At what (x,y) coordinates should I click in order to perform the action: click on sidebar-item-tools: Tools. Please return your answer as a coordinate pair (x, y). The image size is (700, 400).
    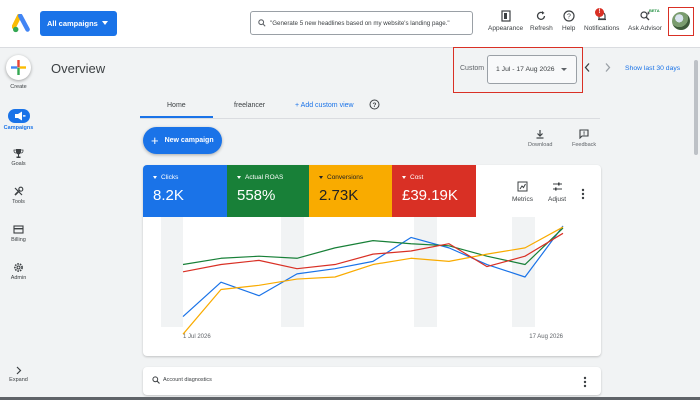
    Looking at the image, I should click on (18, 195).